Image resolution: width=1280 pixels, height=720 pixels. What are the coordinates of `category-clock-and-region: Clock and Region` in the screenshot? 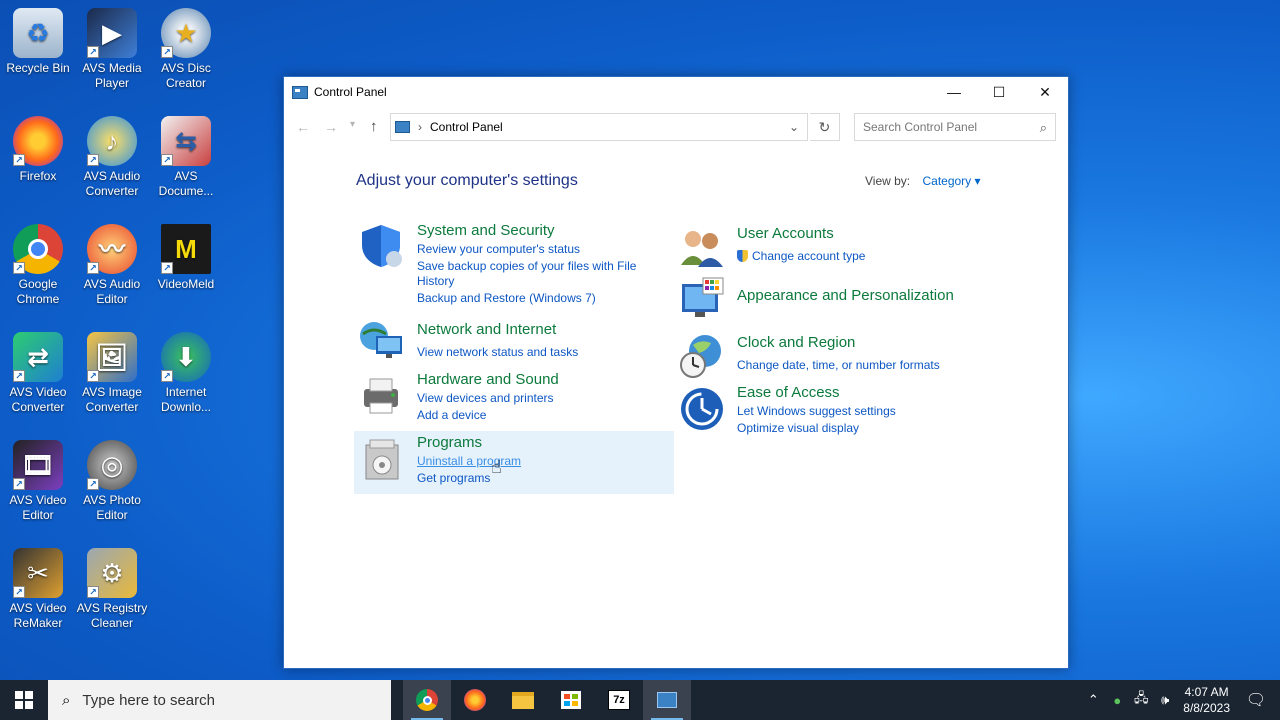 It's located at (796, 342).